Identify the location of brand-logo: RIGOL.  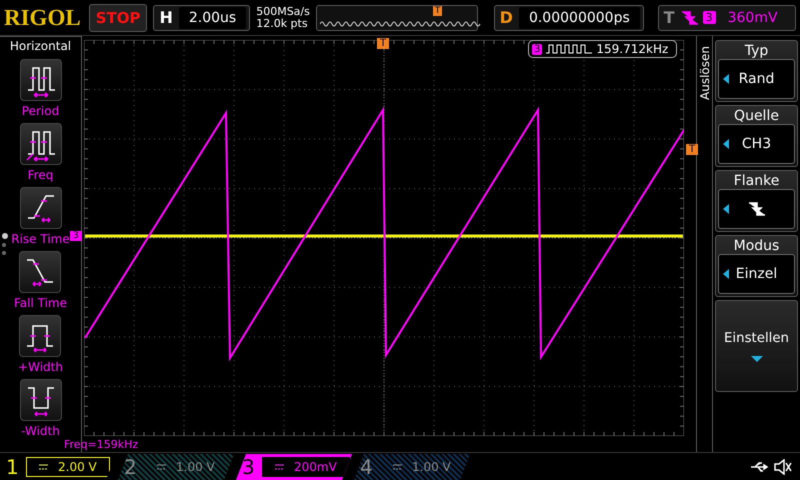
(42, 17).